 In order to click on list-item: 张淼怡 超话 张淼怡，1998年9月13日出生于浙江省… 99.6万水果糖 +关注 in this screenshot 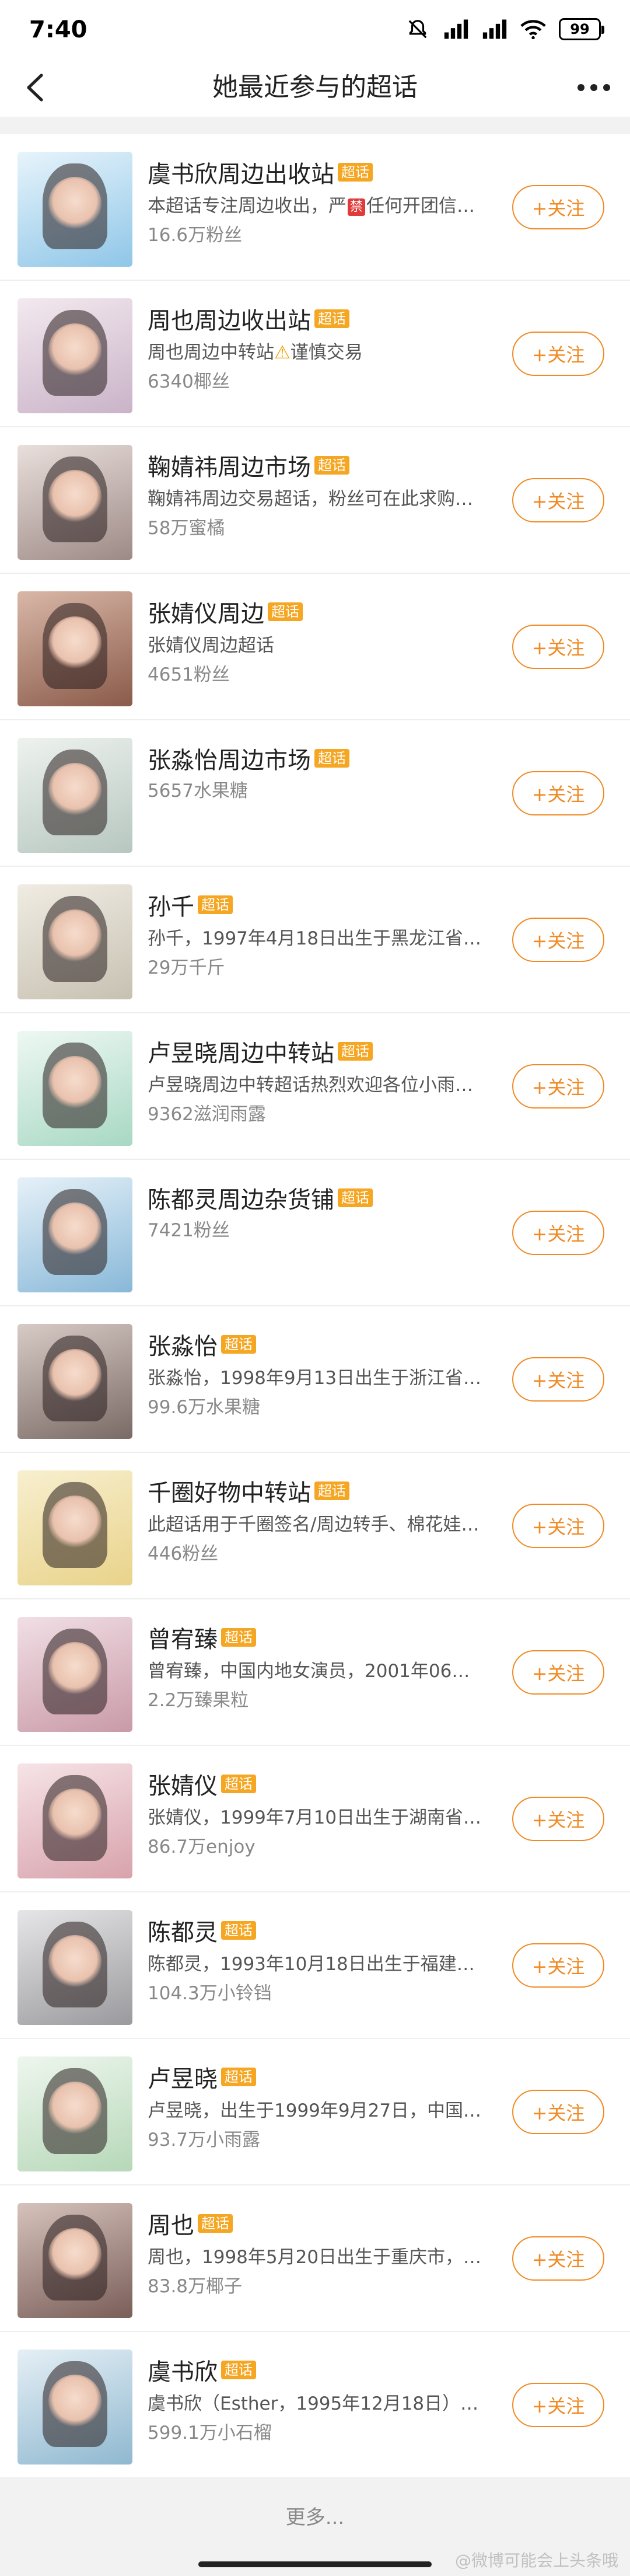, I will do `click(315, 1379)`.